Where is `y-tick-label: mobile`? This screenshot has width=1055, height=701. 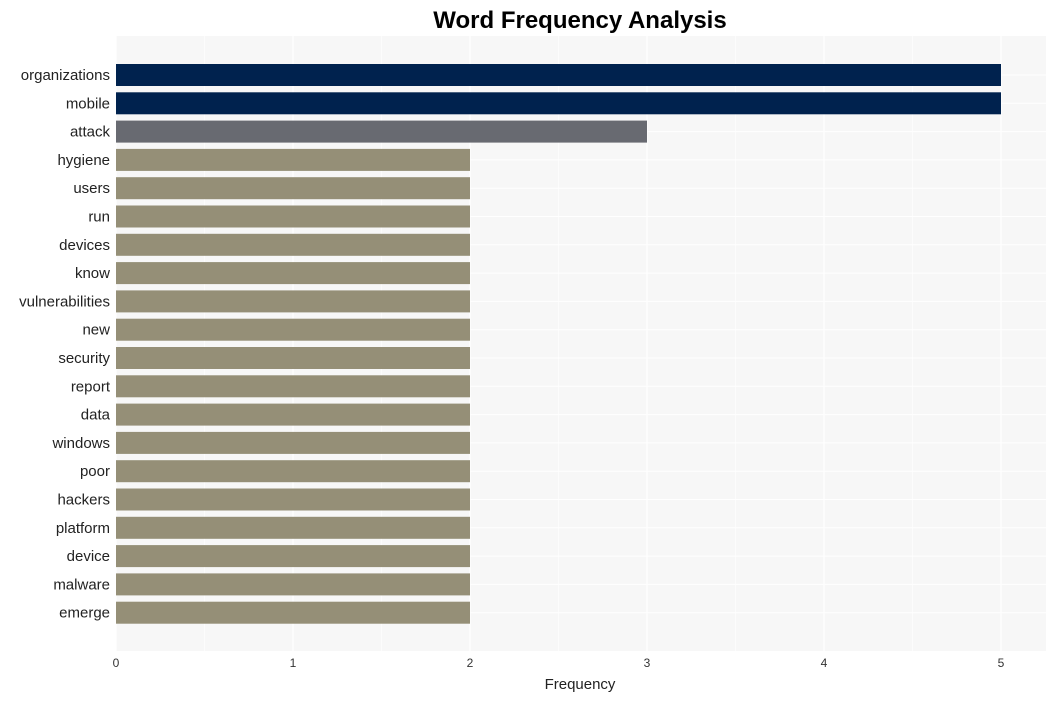
y-tick-label: mobile is located at coordinates (88, 103).